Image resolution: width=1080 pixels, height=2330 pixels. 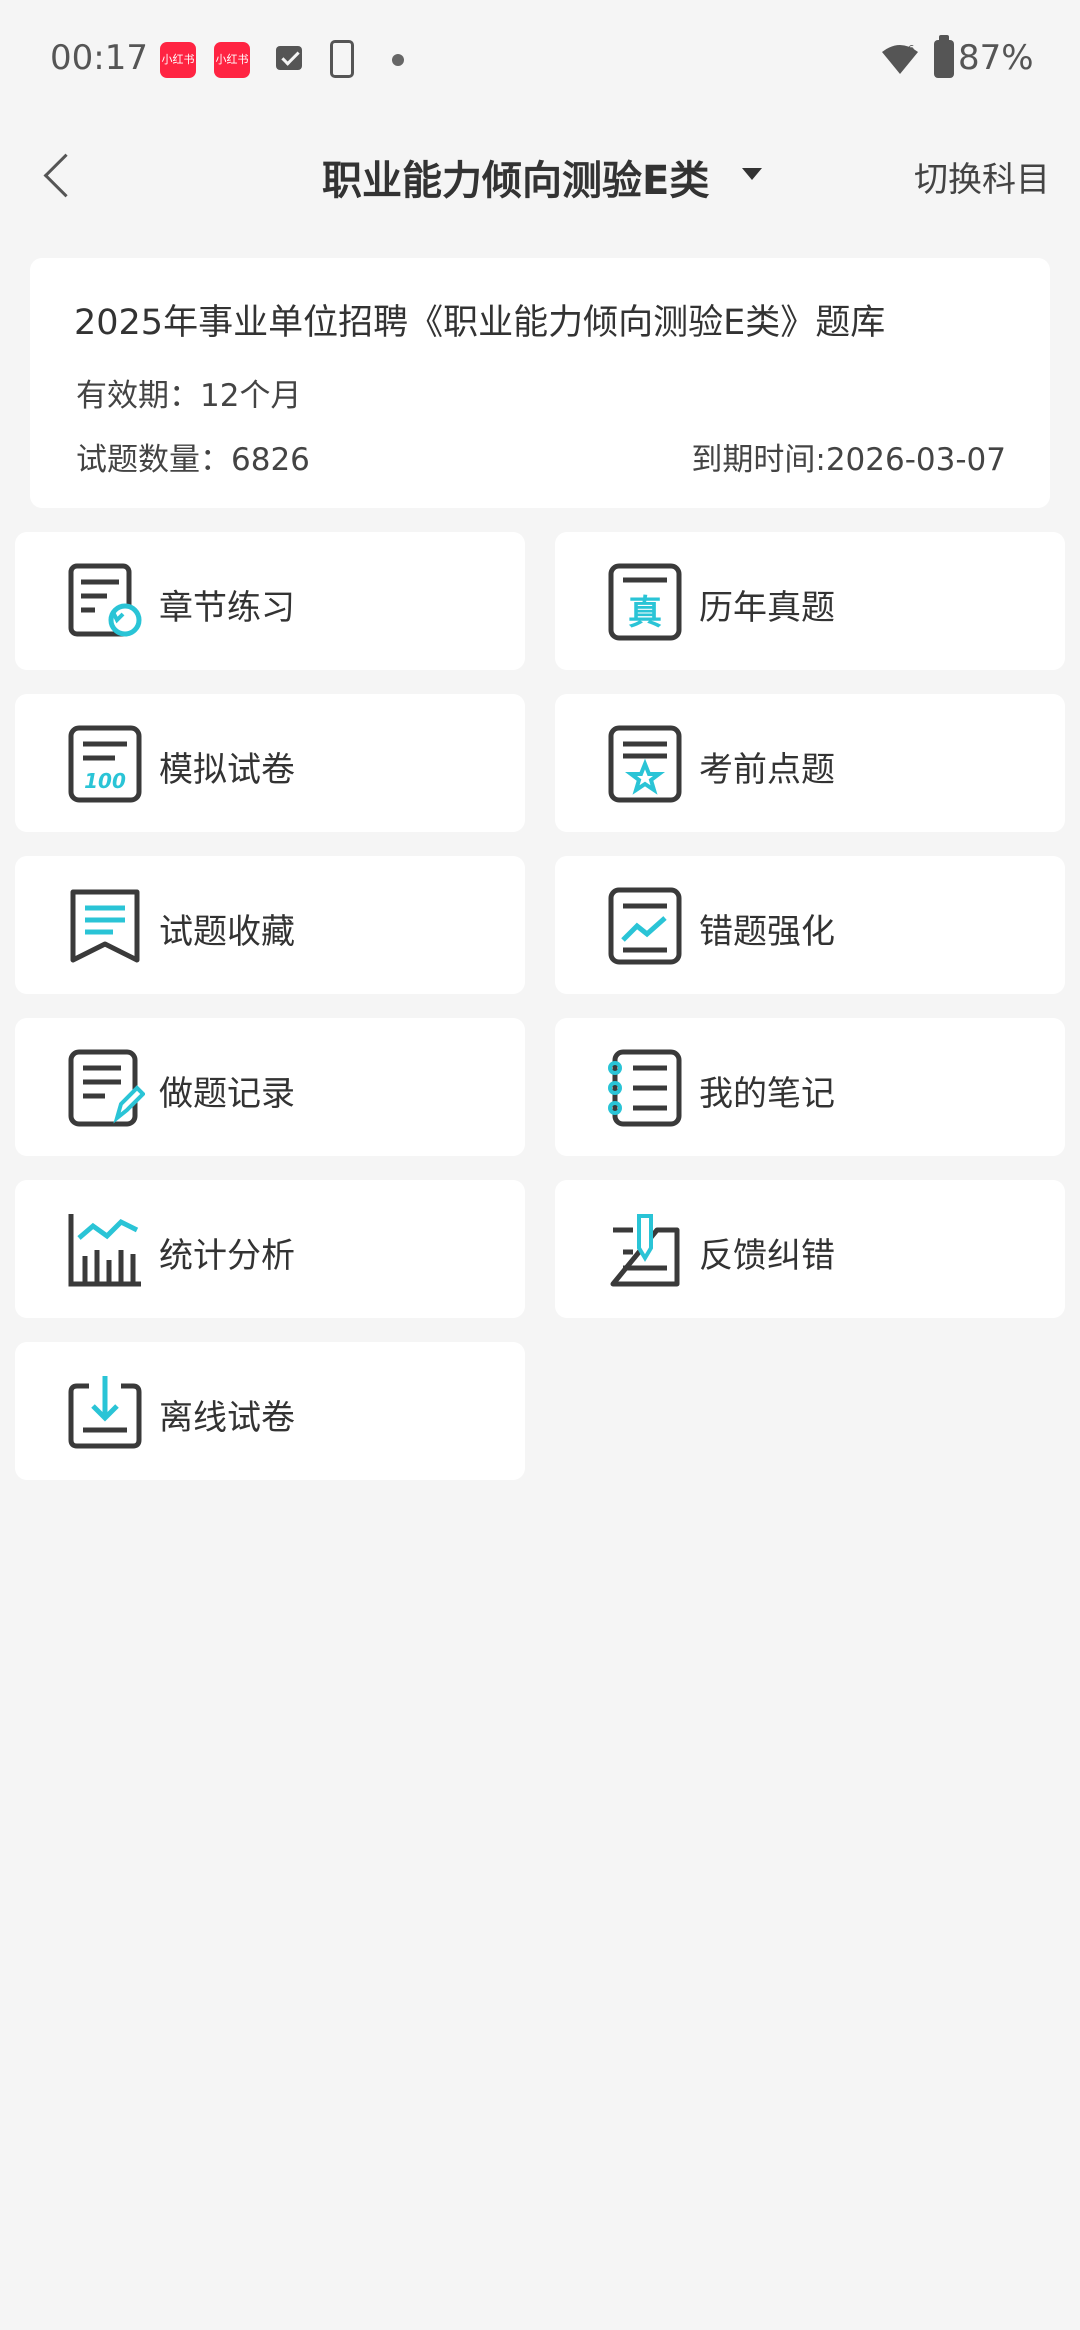 I want to click on menu-label: 我的笔记, so click(x=767, y=1094).